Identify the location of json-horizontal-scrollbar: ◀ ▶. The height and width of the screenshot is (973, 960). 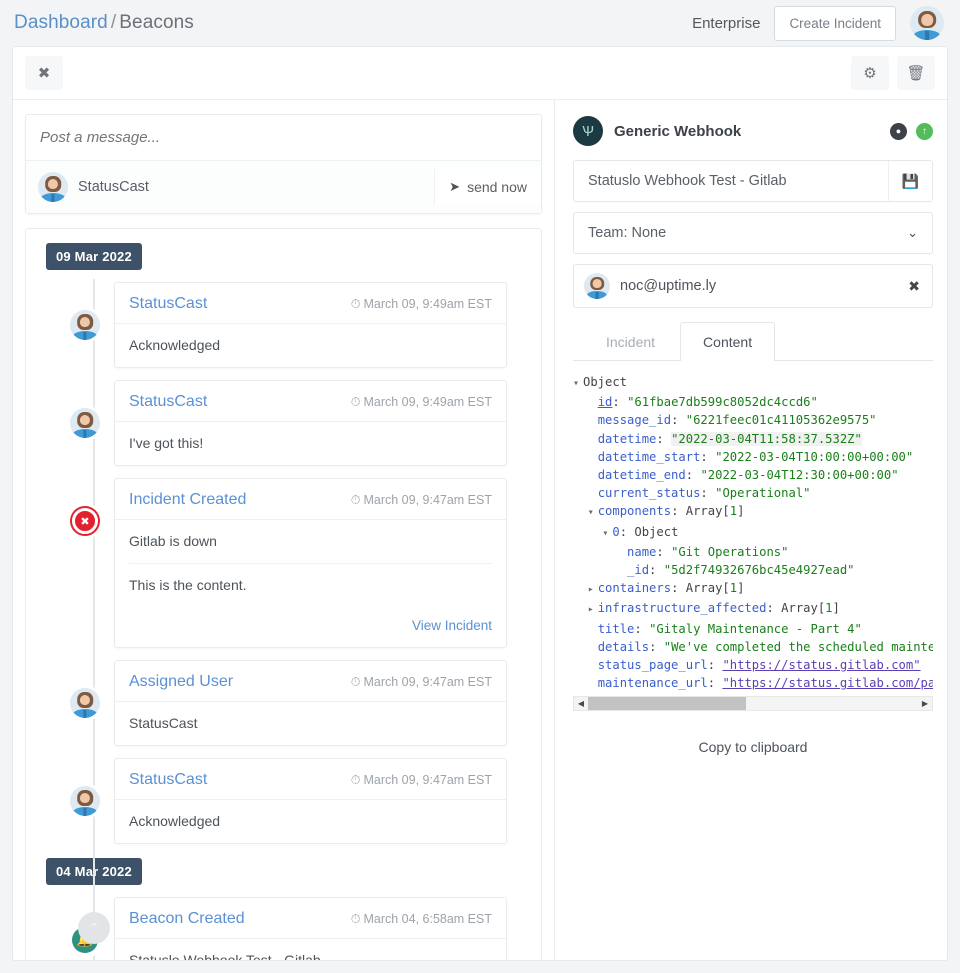
(753, 704).